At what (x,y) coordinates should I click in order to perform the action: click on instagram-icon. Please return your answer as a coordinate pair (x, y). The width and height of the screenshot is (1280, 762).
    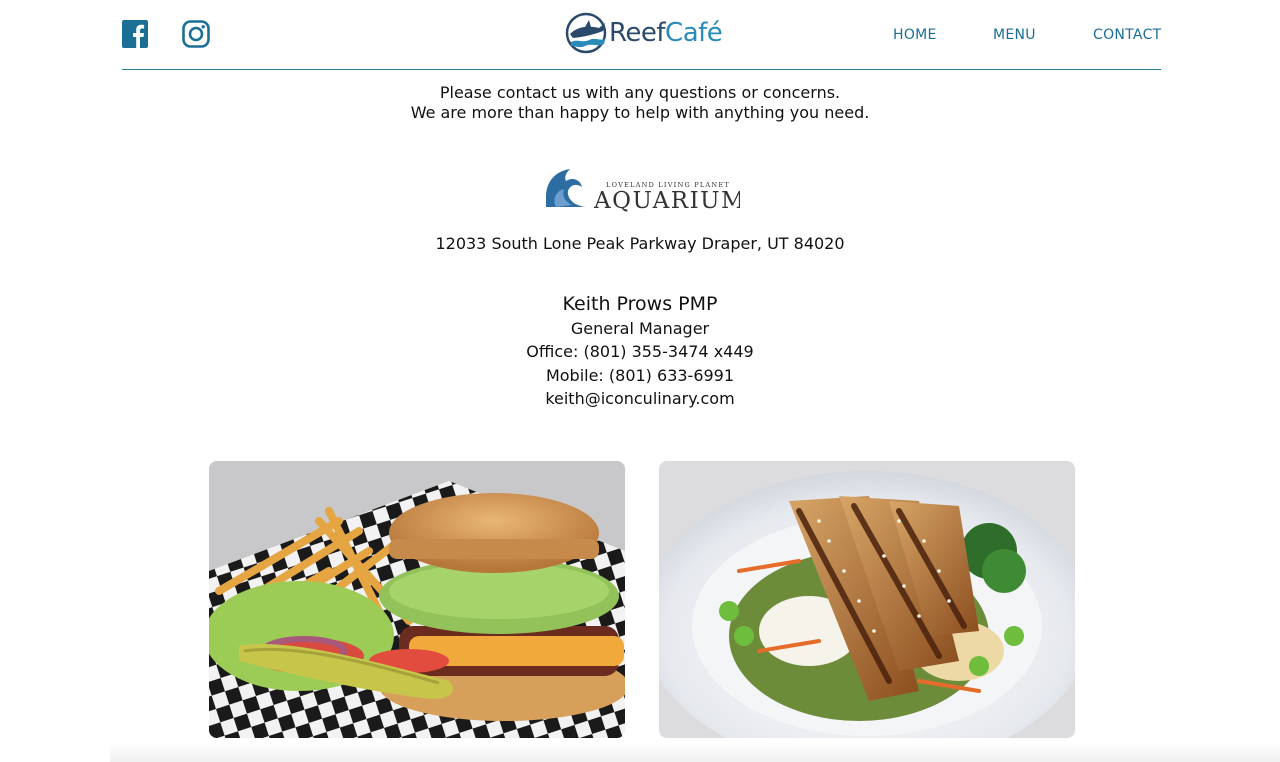
    Looking at the image, I should click on (196, 34).